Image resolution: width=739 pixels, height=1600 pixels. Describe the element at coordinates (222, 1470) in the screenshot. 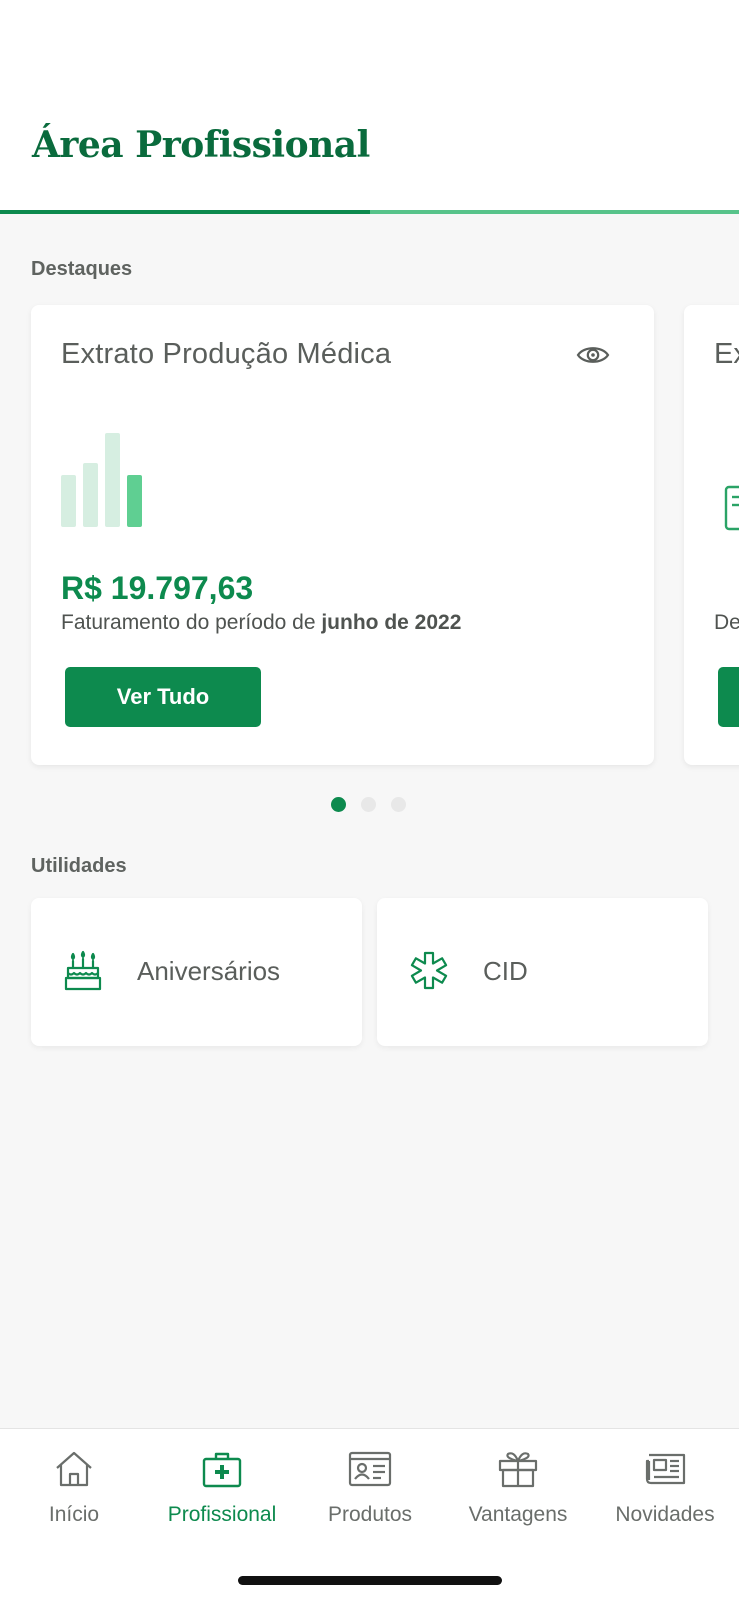

I see `medical-kit-icon` at that location.